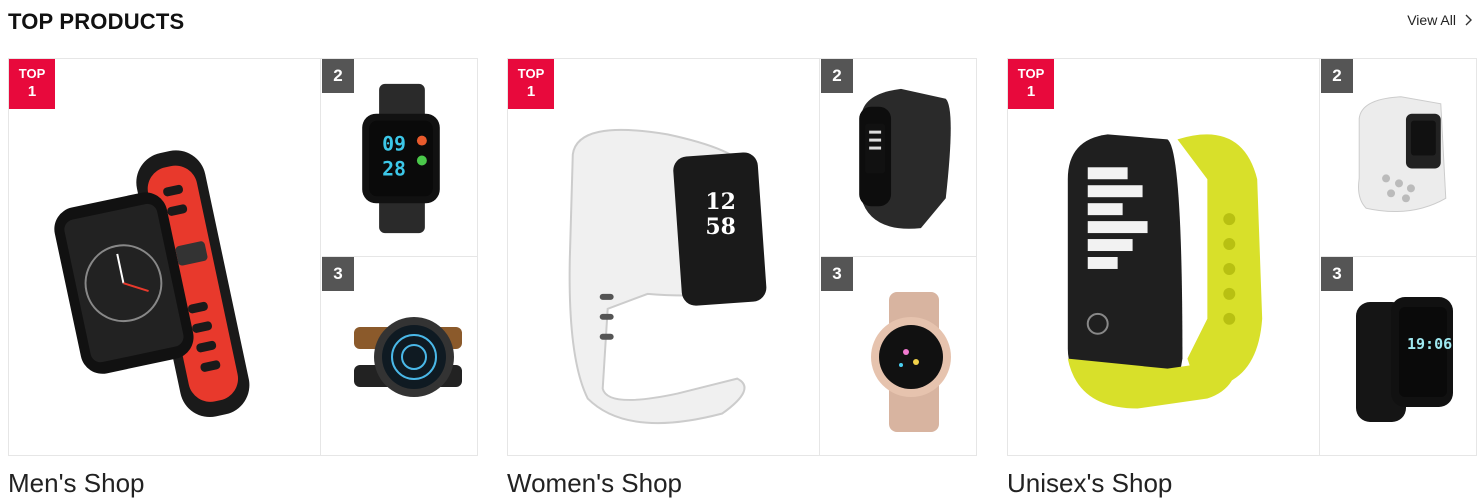  What do you see at coordinates (394, 168) in the screenshot?
I see `svg-text: 28` at bounding box center [394, 168].